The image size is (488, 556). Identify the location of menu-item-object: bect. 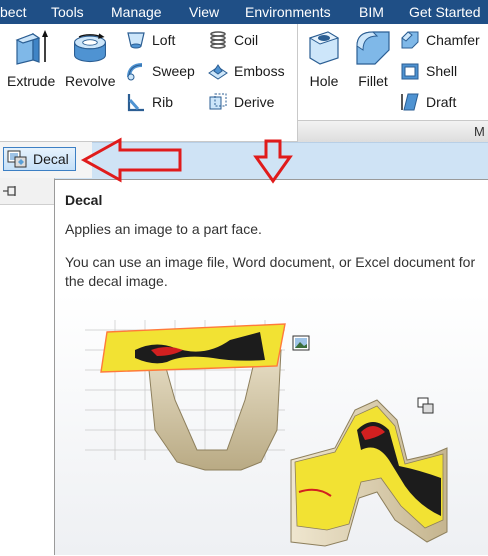
(13, 12).